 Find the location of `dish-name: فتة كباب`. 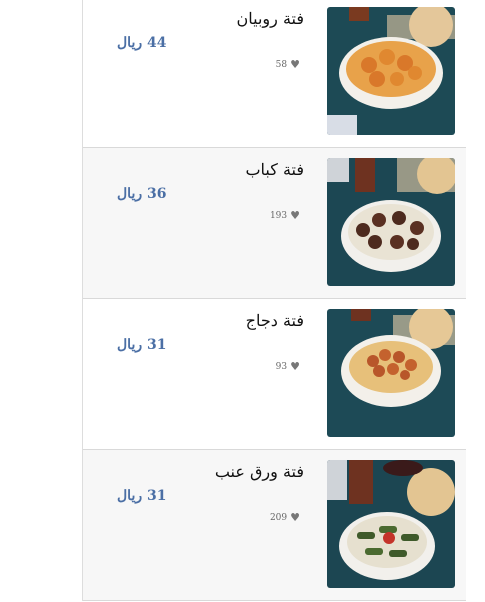

dish-name: فتة كباب is located at coordinates (274, 169).